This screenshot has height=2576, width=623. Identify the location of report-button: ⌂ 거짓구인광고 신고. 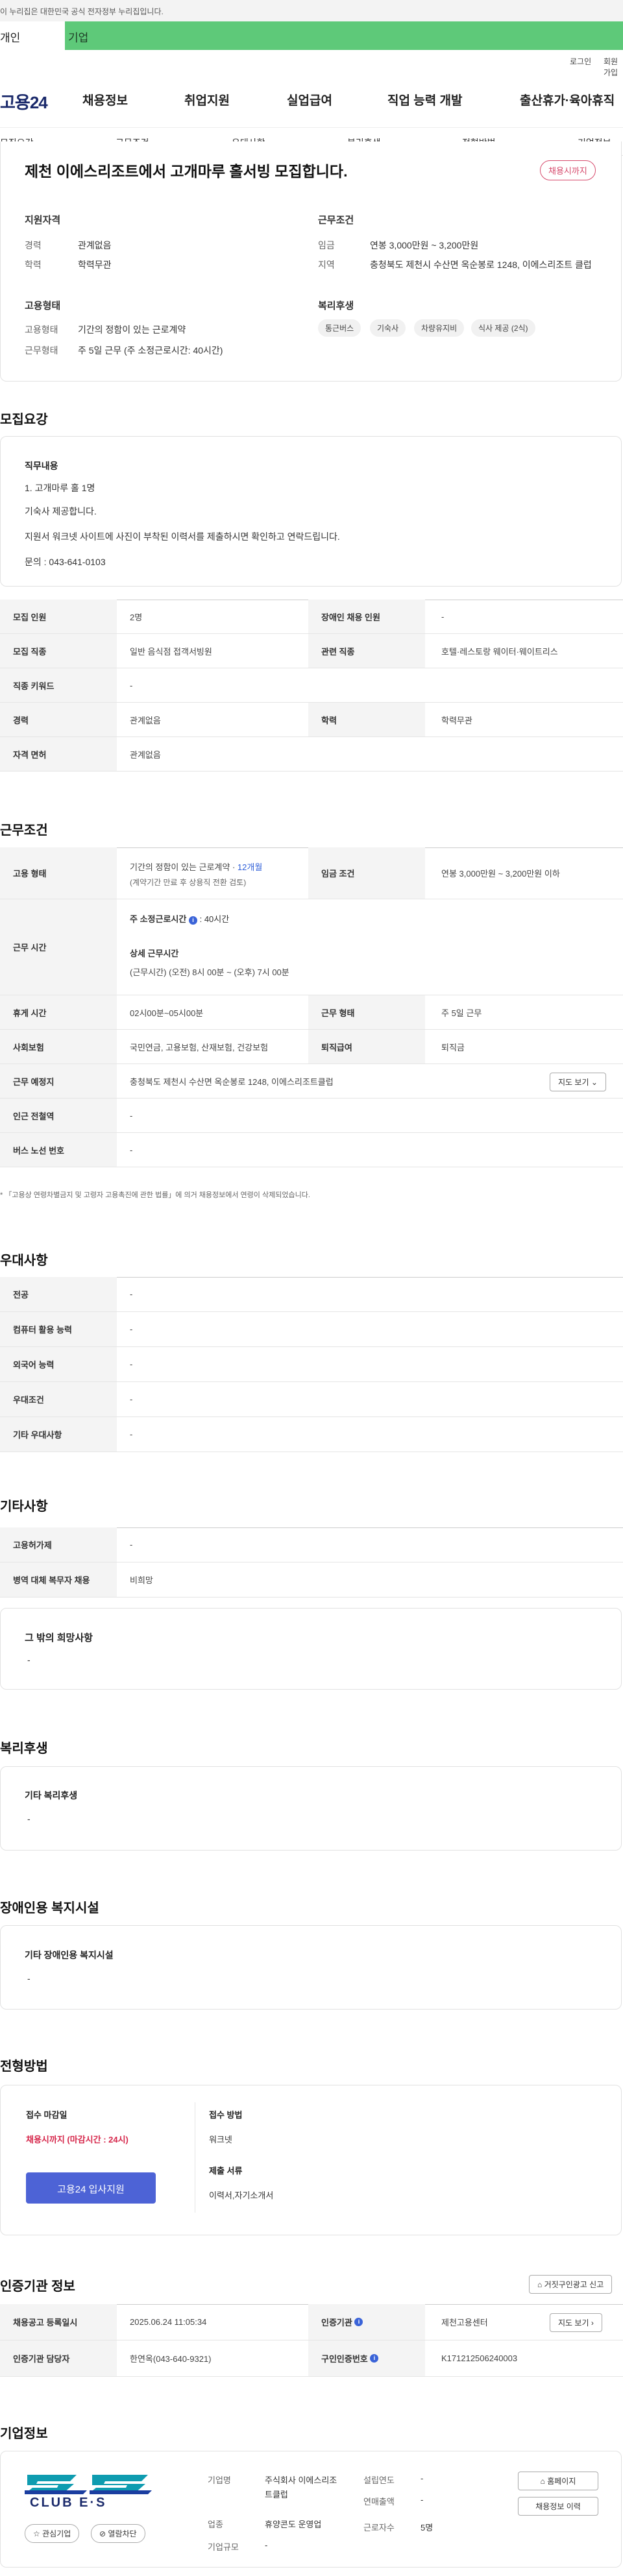
(571, 2284).